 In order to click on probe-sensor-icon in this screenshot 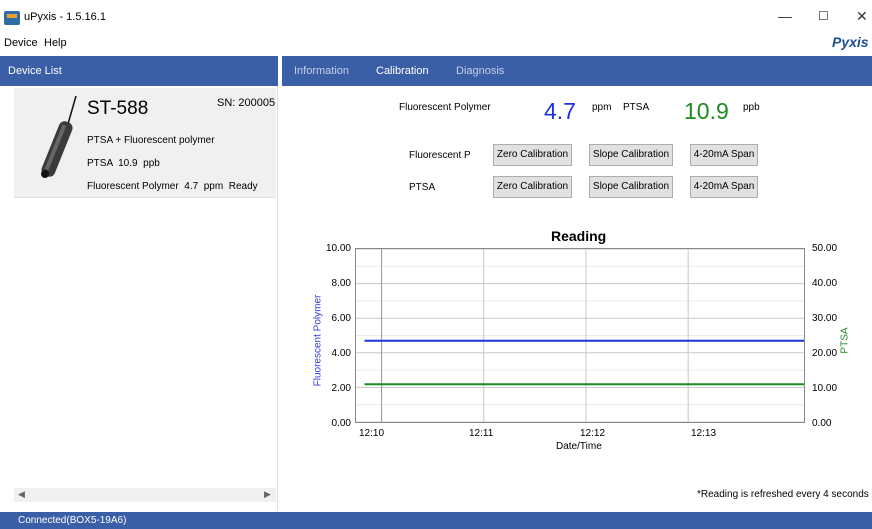, I will do `click(59, 136)`.